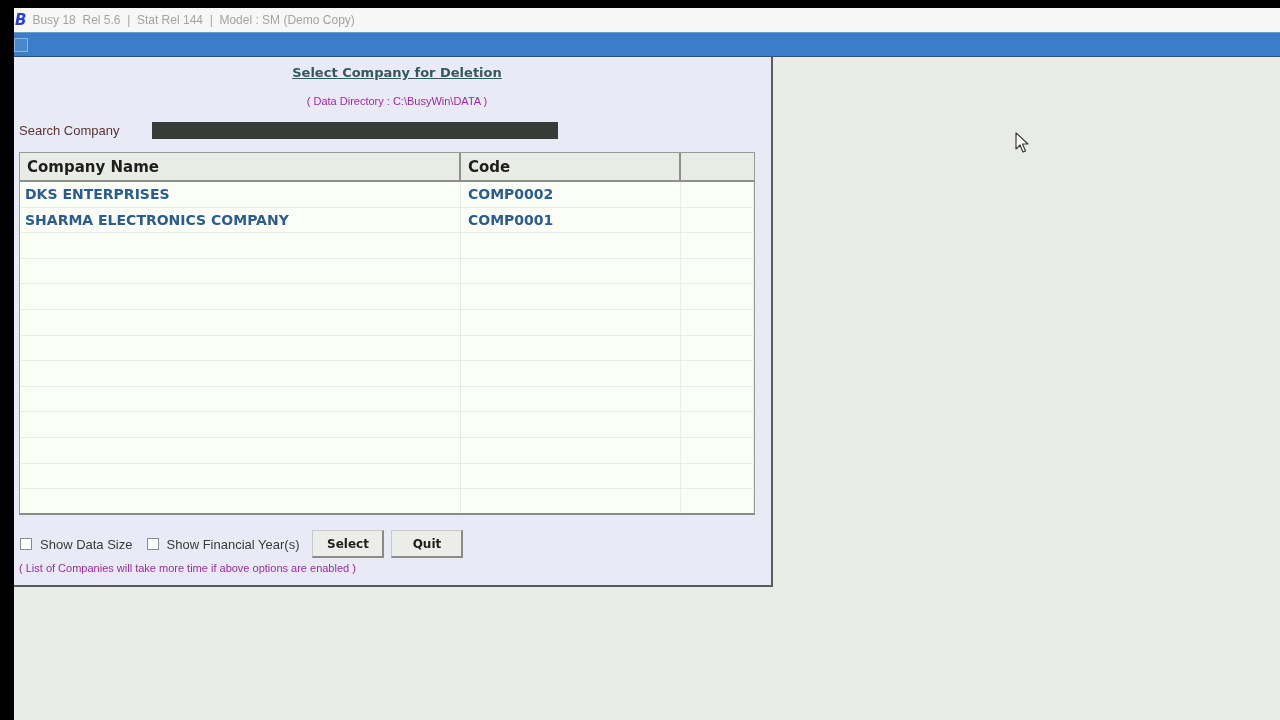  I want to click on window-title: Busy 18 Rel 5.6 | Stat Rel 144 | Model : SM (Demo Copy), so click(193, 20).